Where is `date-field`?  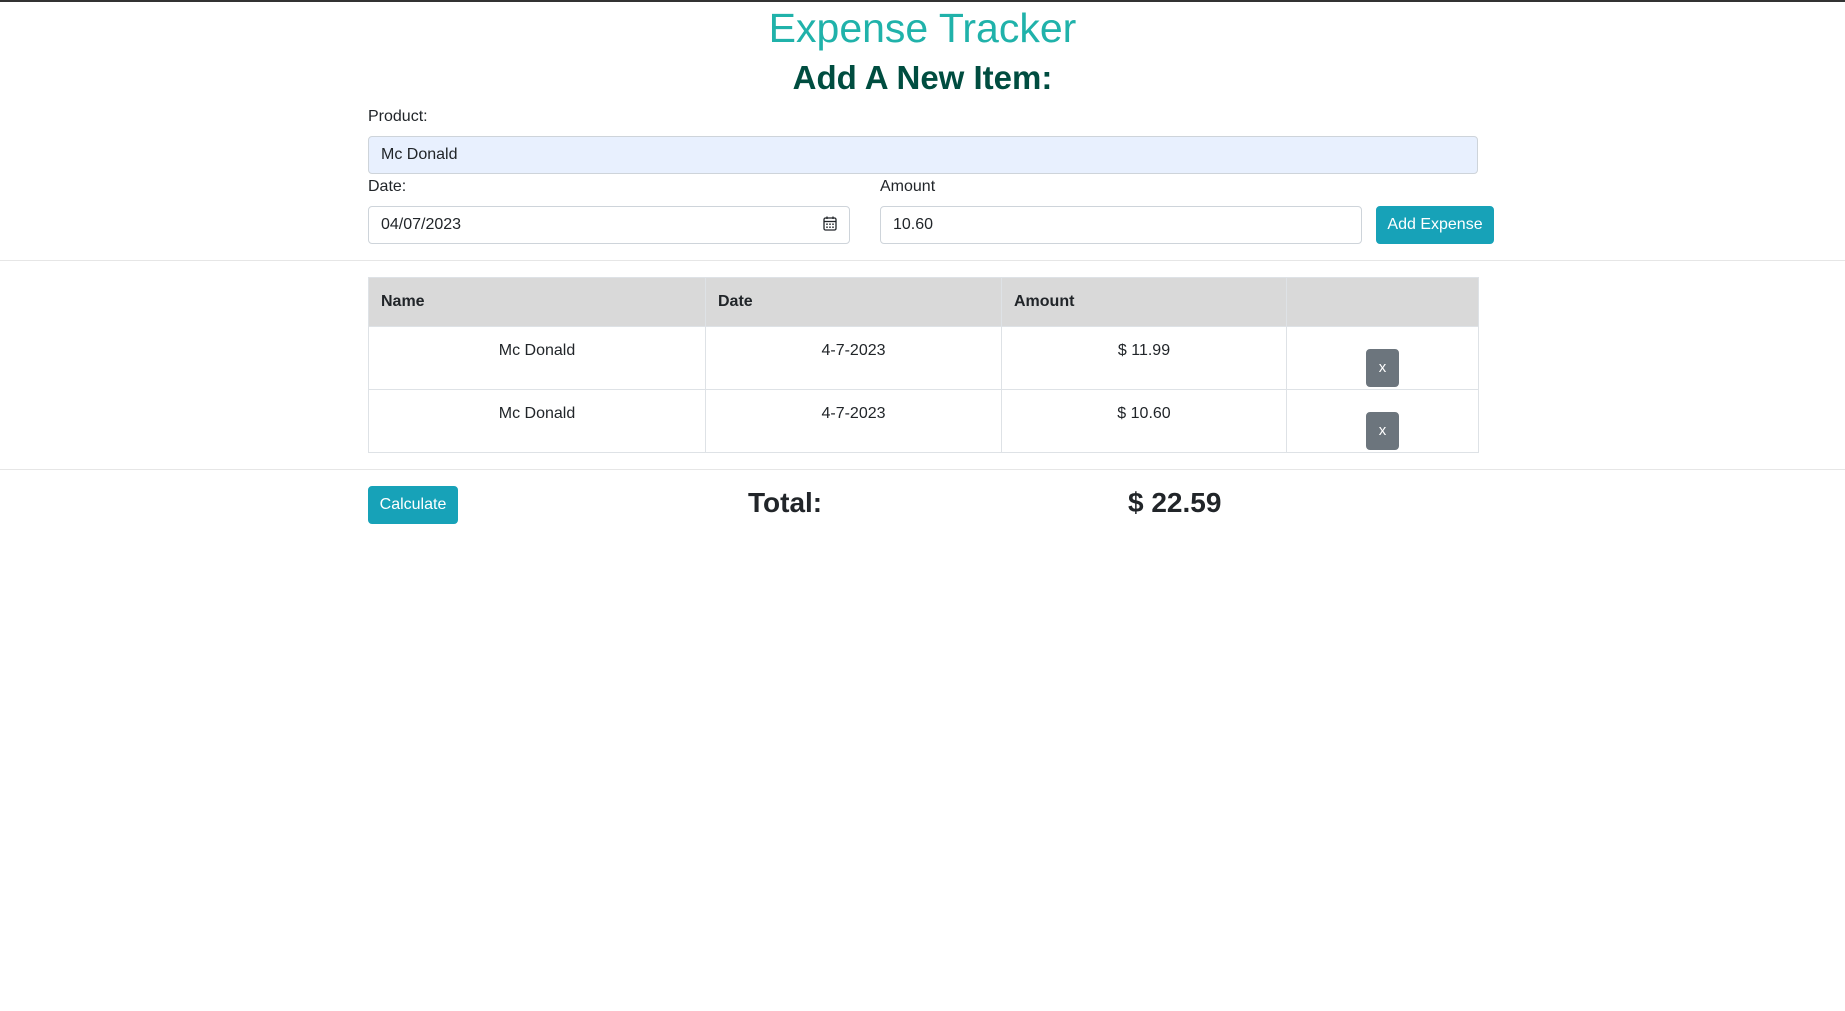
date-field is located at coordinates (609, 225).